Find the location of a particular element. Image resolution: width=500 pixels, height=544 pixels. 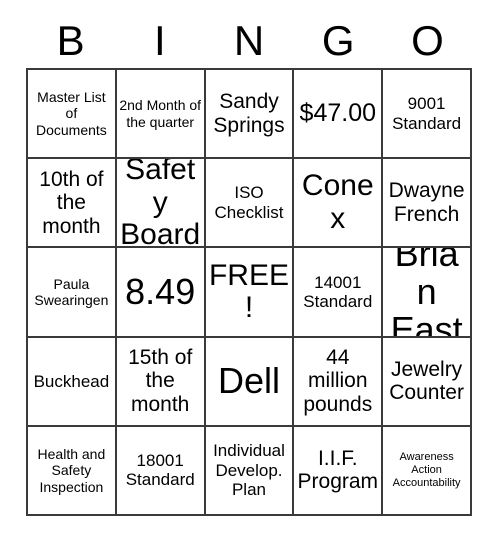

bingo-cell-free-space: FREE! is located at coordinates (250, 293).